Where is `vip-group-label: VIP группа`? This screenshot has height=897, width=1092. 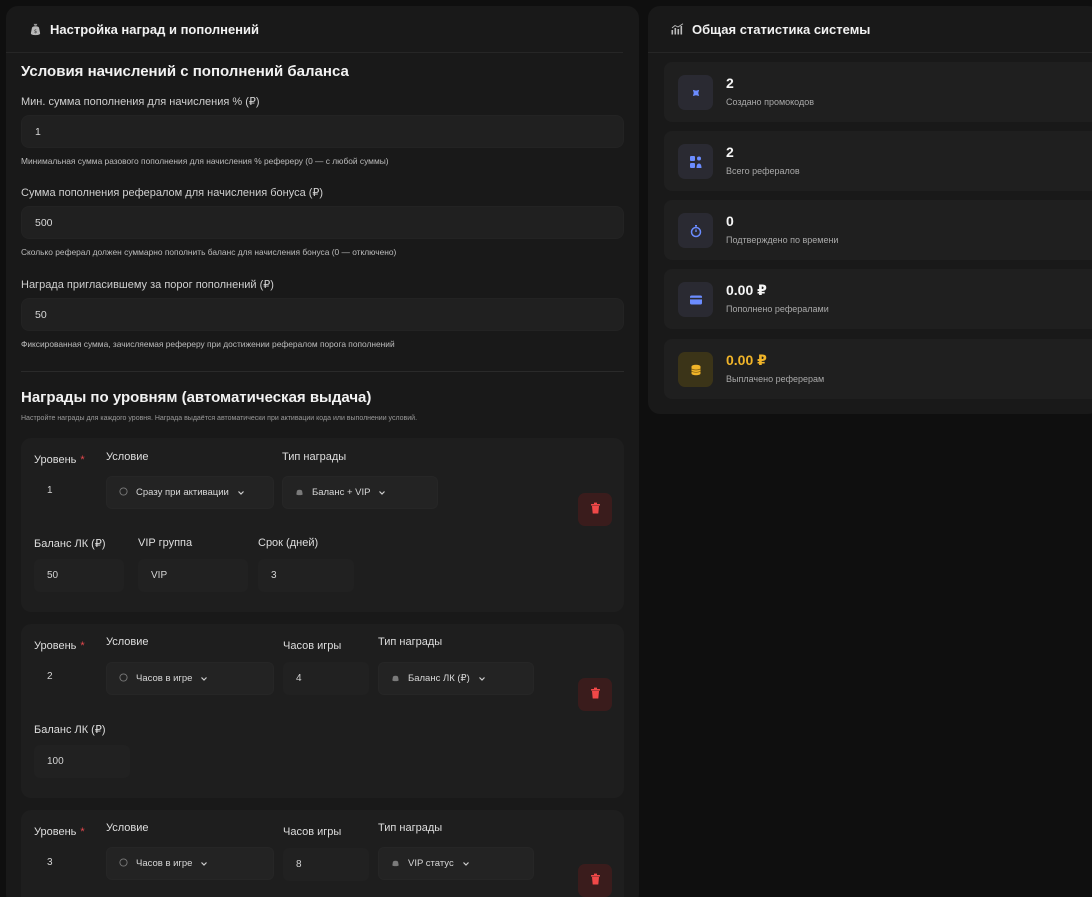 vip-group-label: VIP группа is located at coordinates (165, 543).